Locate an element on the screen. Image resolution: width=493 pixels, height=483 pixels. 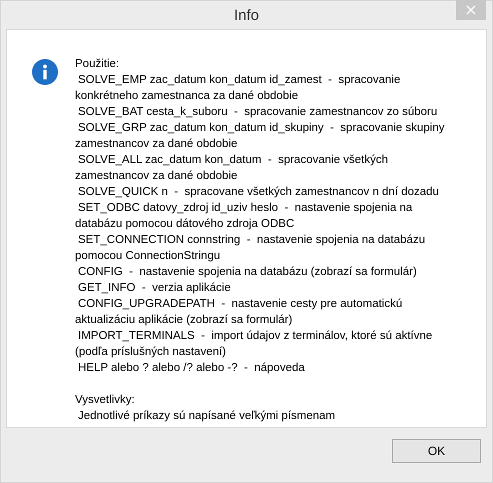
command-description: SET_ODBC datovy_zdroj id_uziv heslo - nastavenie spojenia na databázu pomocou dátového zdroja ODBC is located at coordinates (244, 216).